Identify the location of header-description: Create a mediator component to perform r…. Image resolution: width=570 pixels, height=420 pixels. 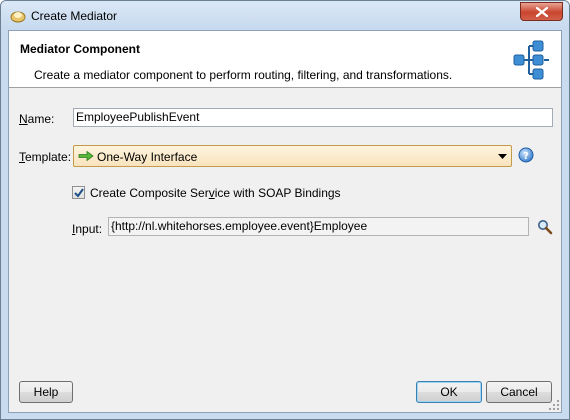
(243, 75).